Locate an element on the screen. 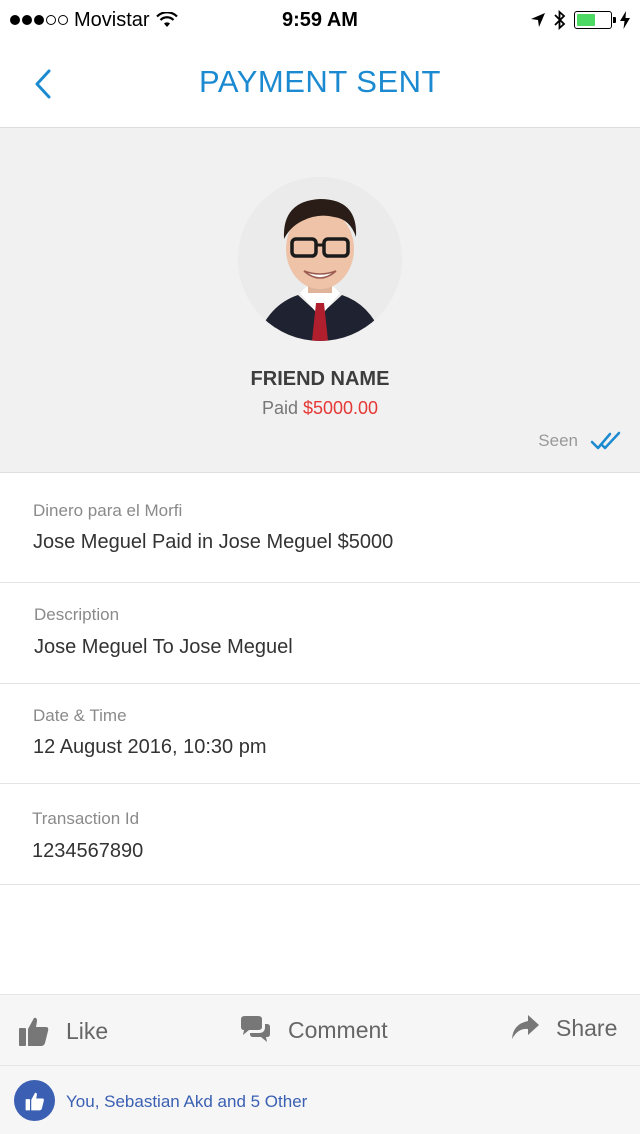  like-button: Like is located at coordinates (63, 1031).